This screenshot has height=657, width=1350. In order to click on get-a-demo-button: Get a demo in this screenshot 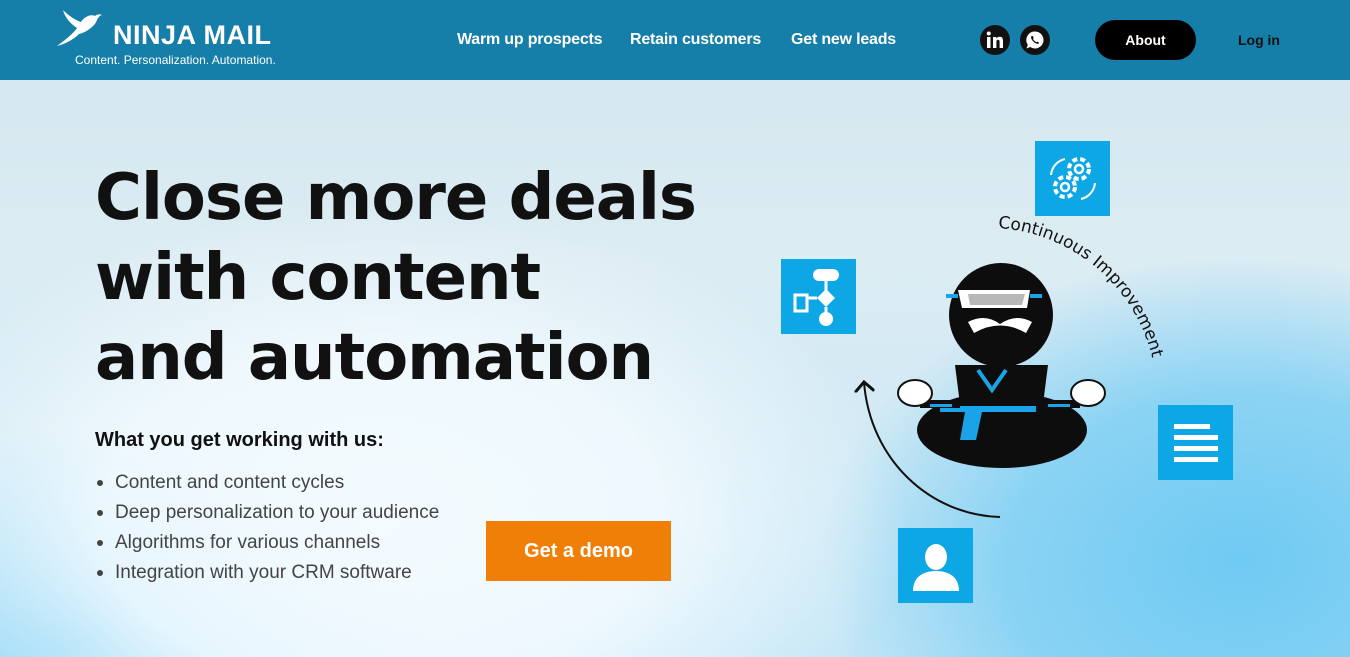, I will do `click(578, 551)`.